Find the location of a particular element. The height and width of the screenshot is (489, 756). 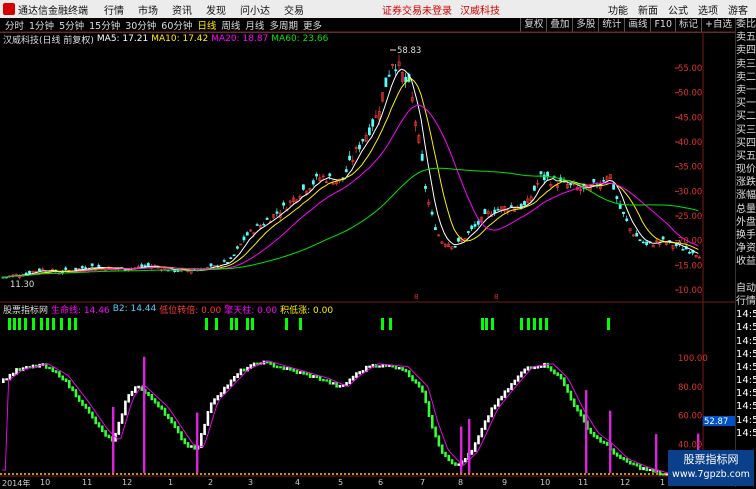

ma5-value: MA5: 17.21 is located at coordinates (122, 39).